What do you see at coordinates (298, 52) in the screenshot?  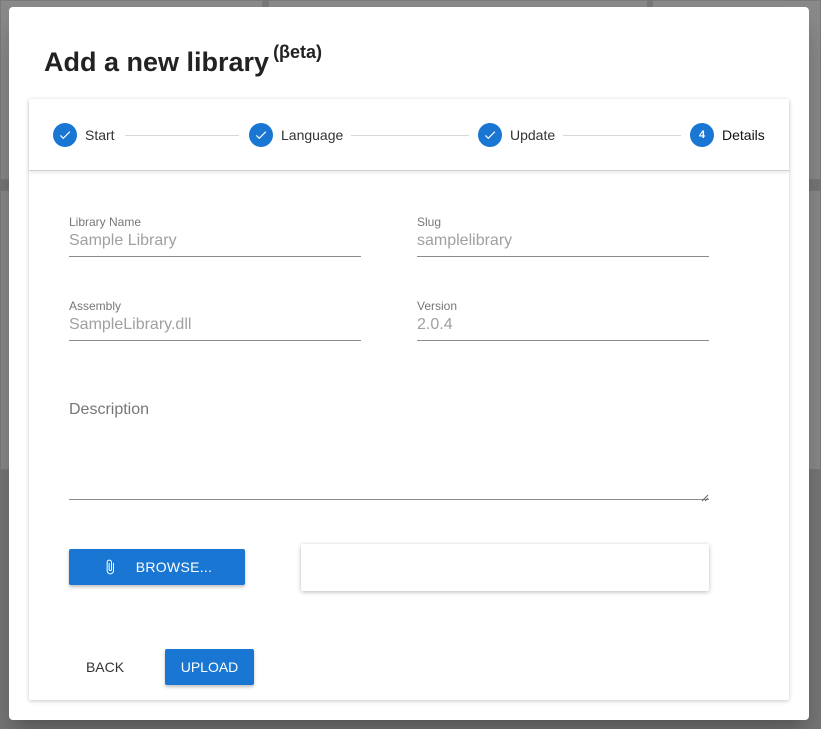 I see `beta-badge: (βeta)` at bounding box center [298, 52].